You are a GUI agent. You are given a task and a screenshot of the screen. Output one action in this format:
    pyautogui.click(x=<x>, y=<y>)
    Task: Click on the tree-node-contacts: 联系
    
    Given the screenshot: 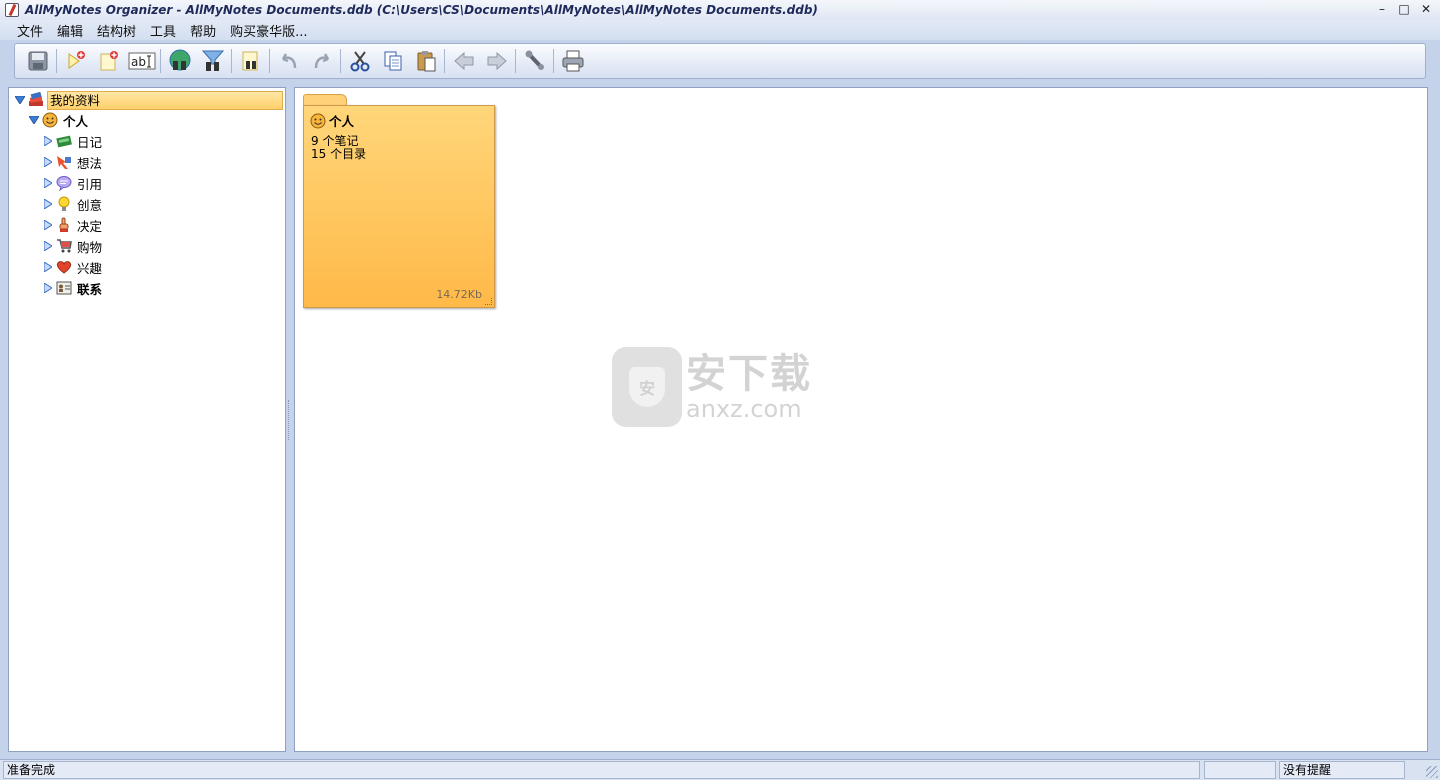 What is the action you would take?
    pyautogui.click(x=73, y=288)
    